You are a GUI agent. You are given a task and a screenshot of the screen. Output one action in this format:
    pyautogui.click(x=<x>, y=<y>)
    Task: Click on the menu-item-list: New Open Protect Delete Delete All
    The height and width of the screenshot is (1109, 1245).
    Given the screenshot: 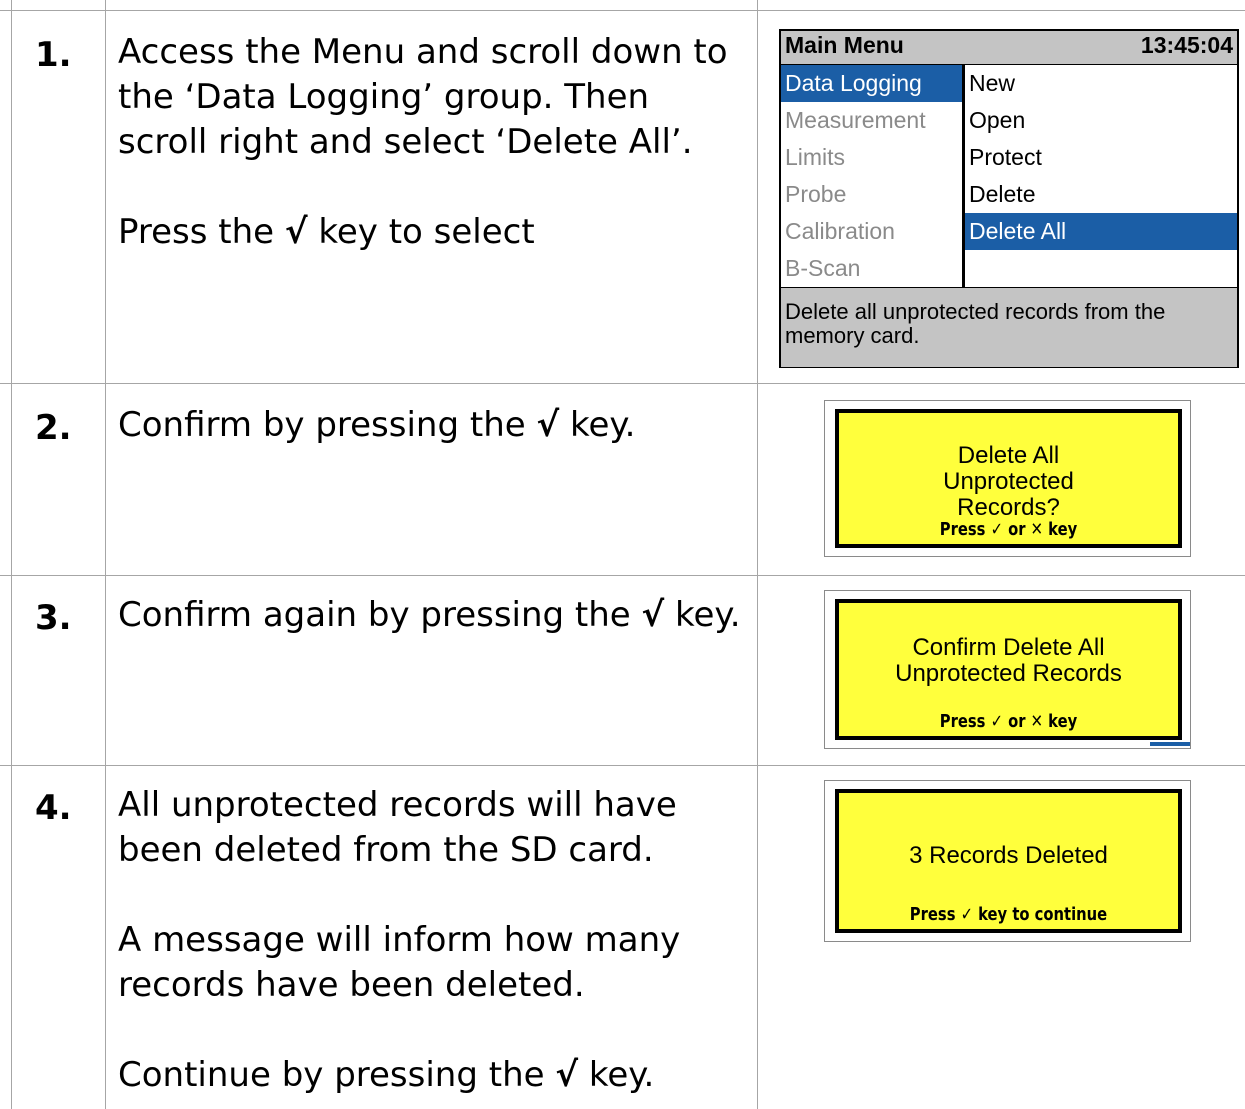 What is the action you would take?
    pyautogui.click(x=1101, y=176)
    